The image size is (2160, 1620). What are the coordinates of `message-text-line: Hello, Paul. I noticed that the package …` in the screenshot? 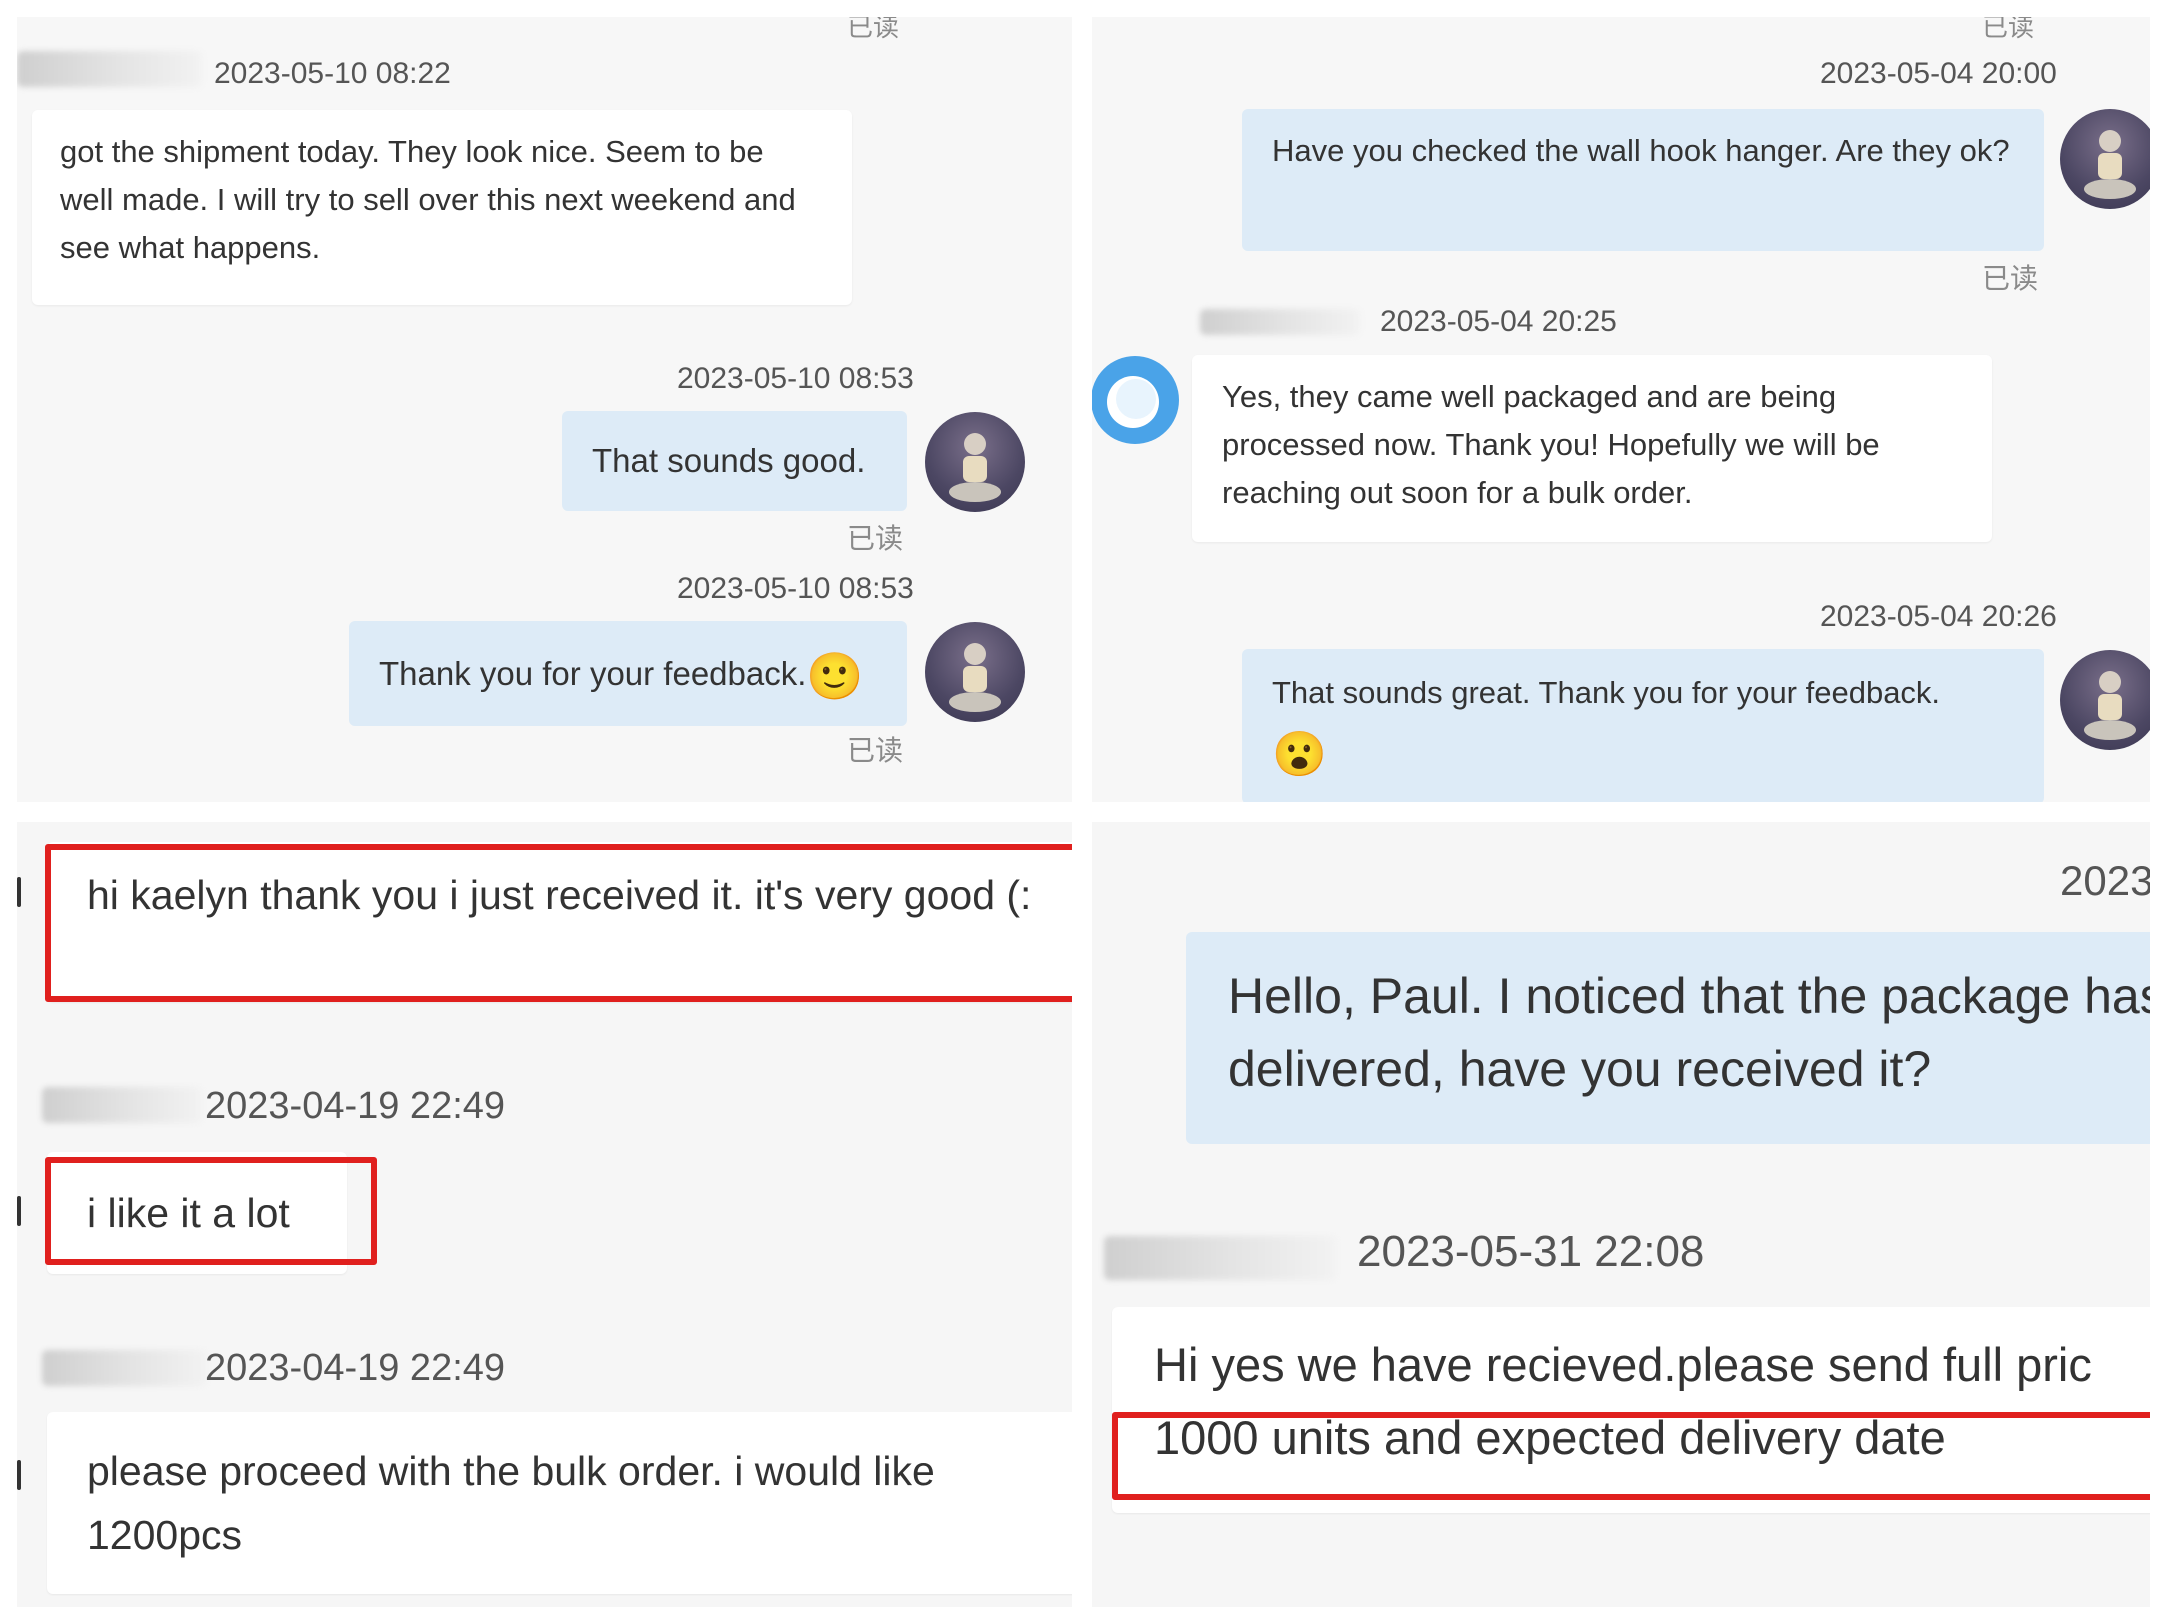 It's located at (1689, 996).